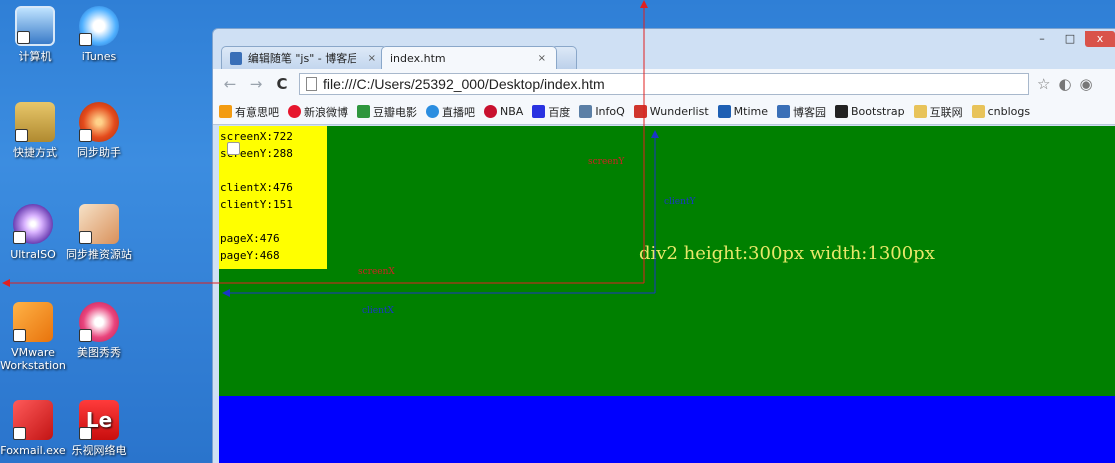 This screenshot has height=463, width=1115. What do you see at coordinates (1043, 84) in the screenshot?
I see `star-bookmark-icon: ☆` at bounding box center [1043, 84].